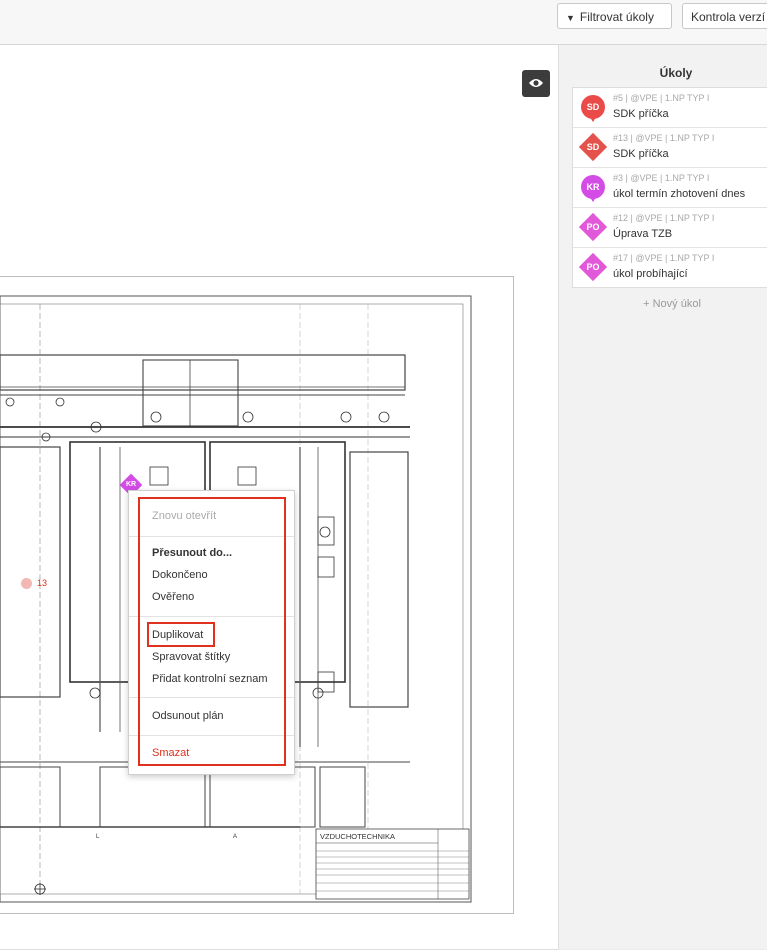 This screenshot has width=767, height=950. I want to click on menu-item-completed: Dokončeno, so click(180, 575).